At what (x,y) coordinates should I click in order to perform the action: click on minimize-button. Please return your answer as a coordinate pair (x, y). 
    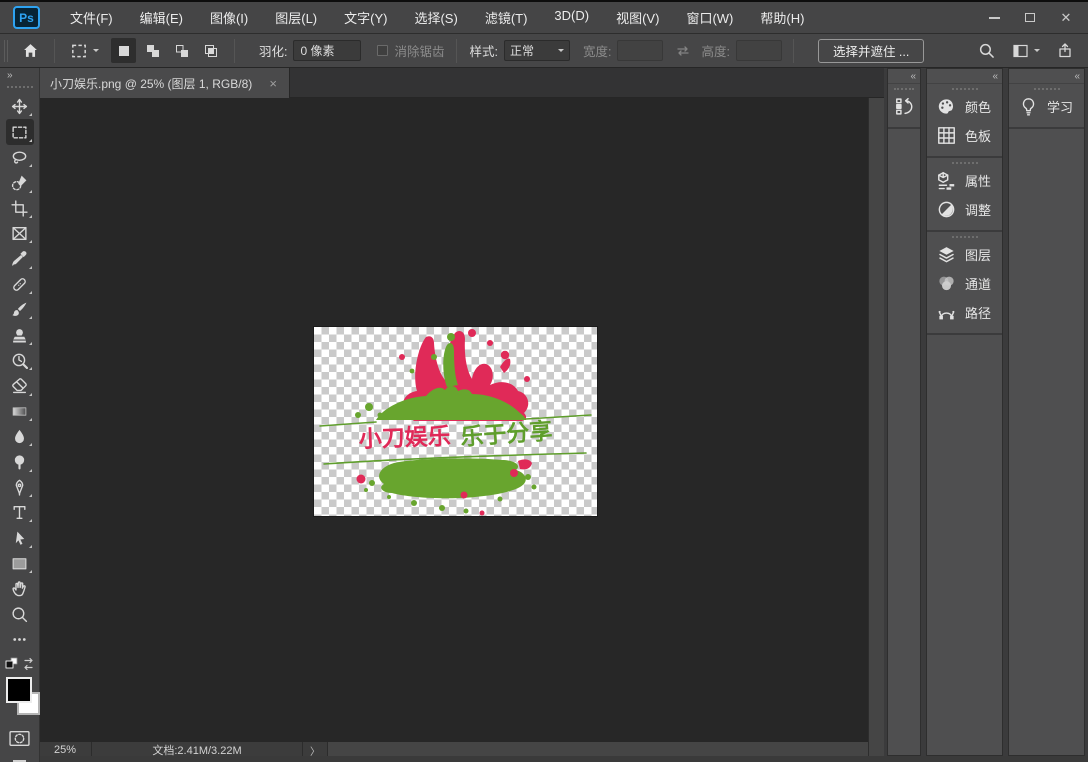
    Looking at the image, I should click on (994, 18).